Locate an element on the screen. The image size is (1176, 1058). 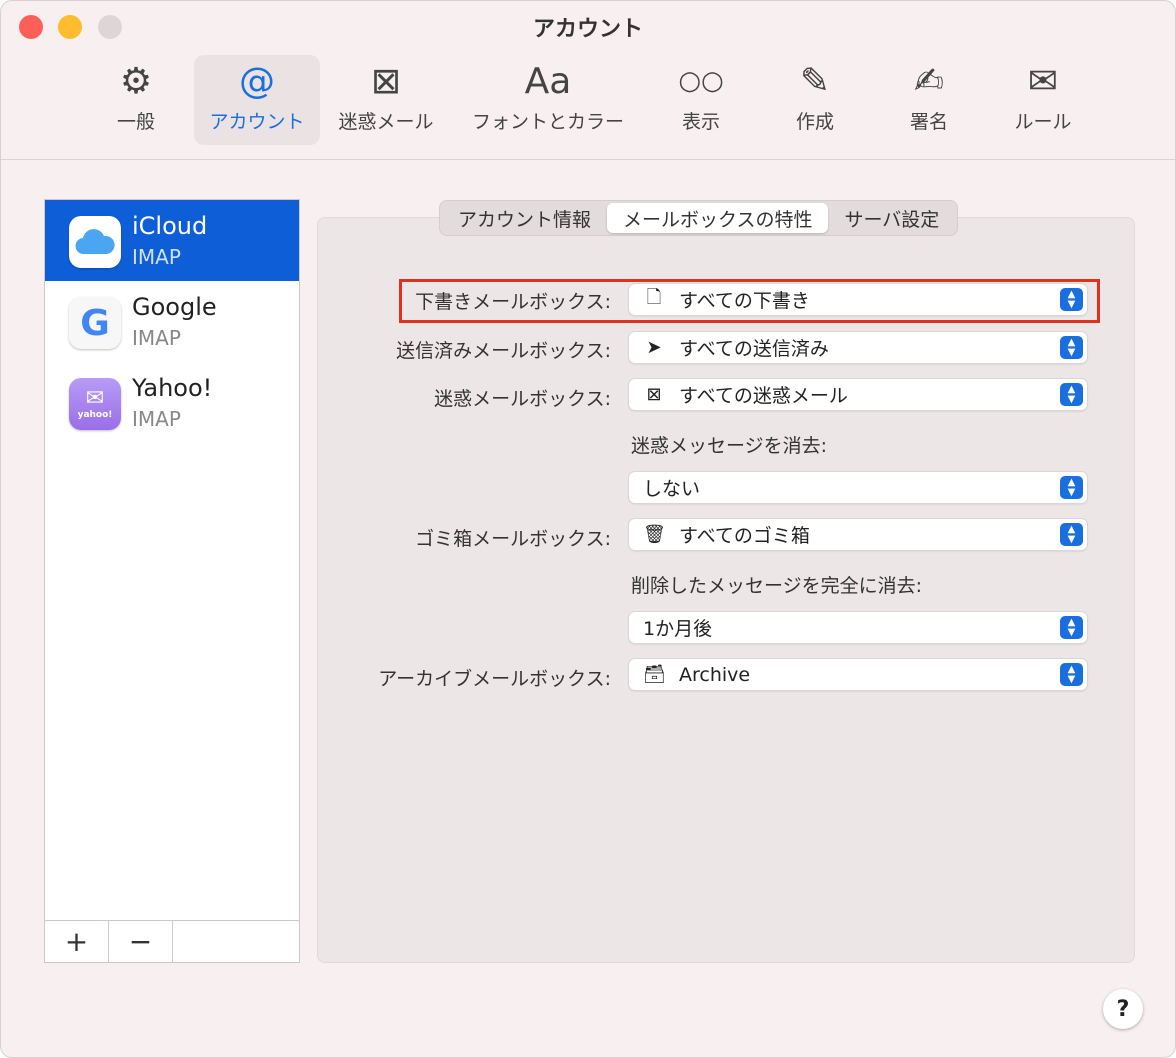
archive-label: アーカイブメールボックス: is located at coordinates (494, 679).